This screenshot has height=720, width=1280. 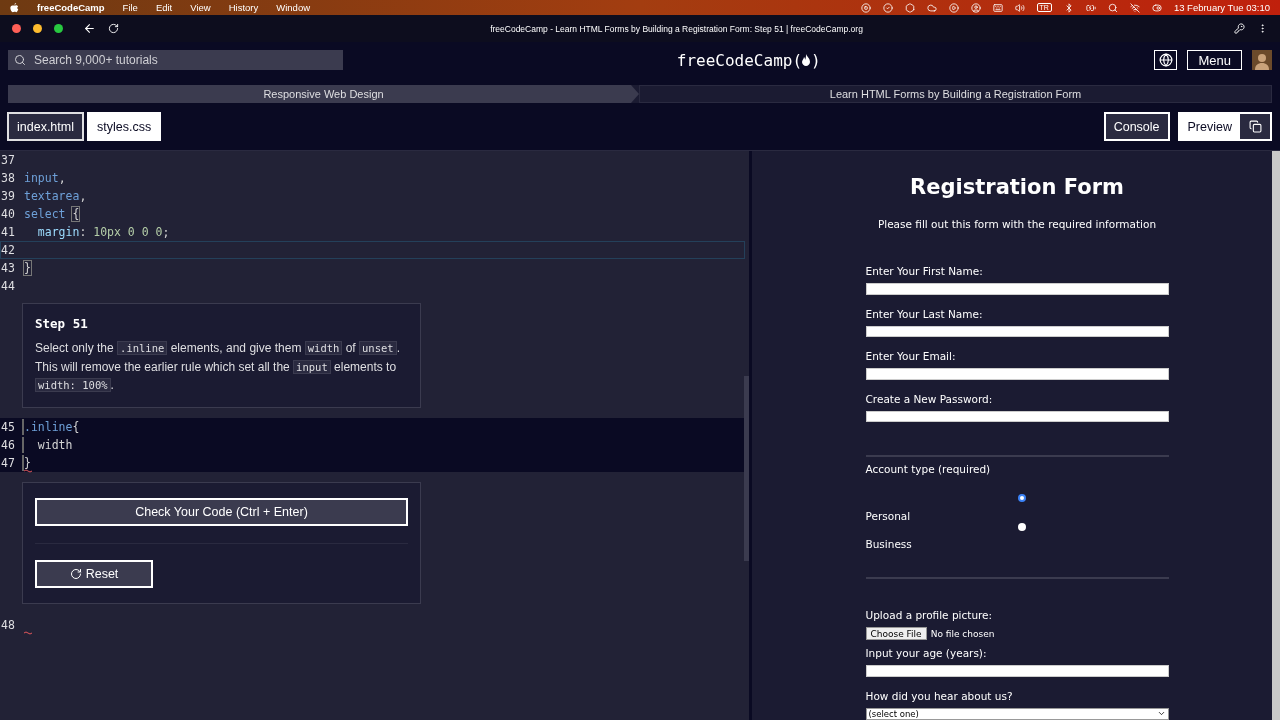 What do you see at coordinates (94, 573) in the screenshot?
I see `reset-button: Reset` at bounding box center [94, 573].